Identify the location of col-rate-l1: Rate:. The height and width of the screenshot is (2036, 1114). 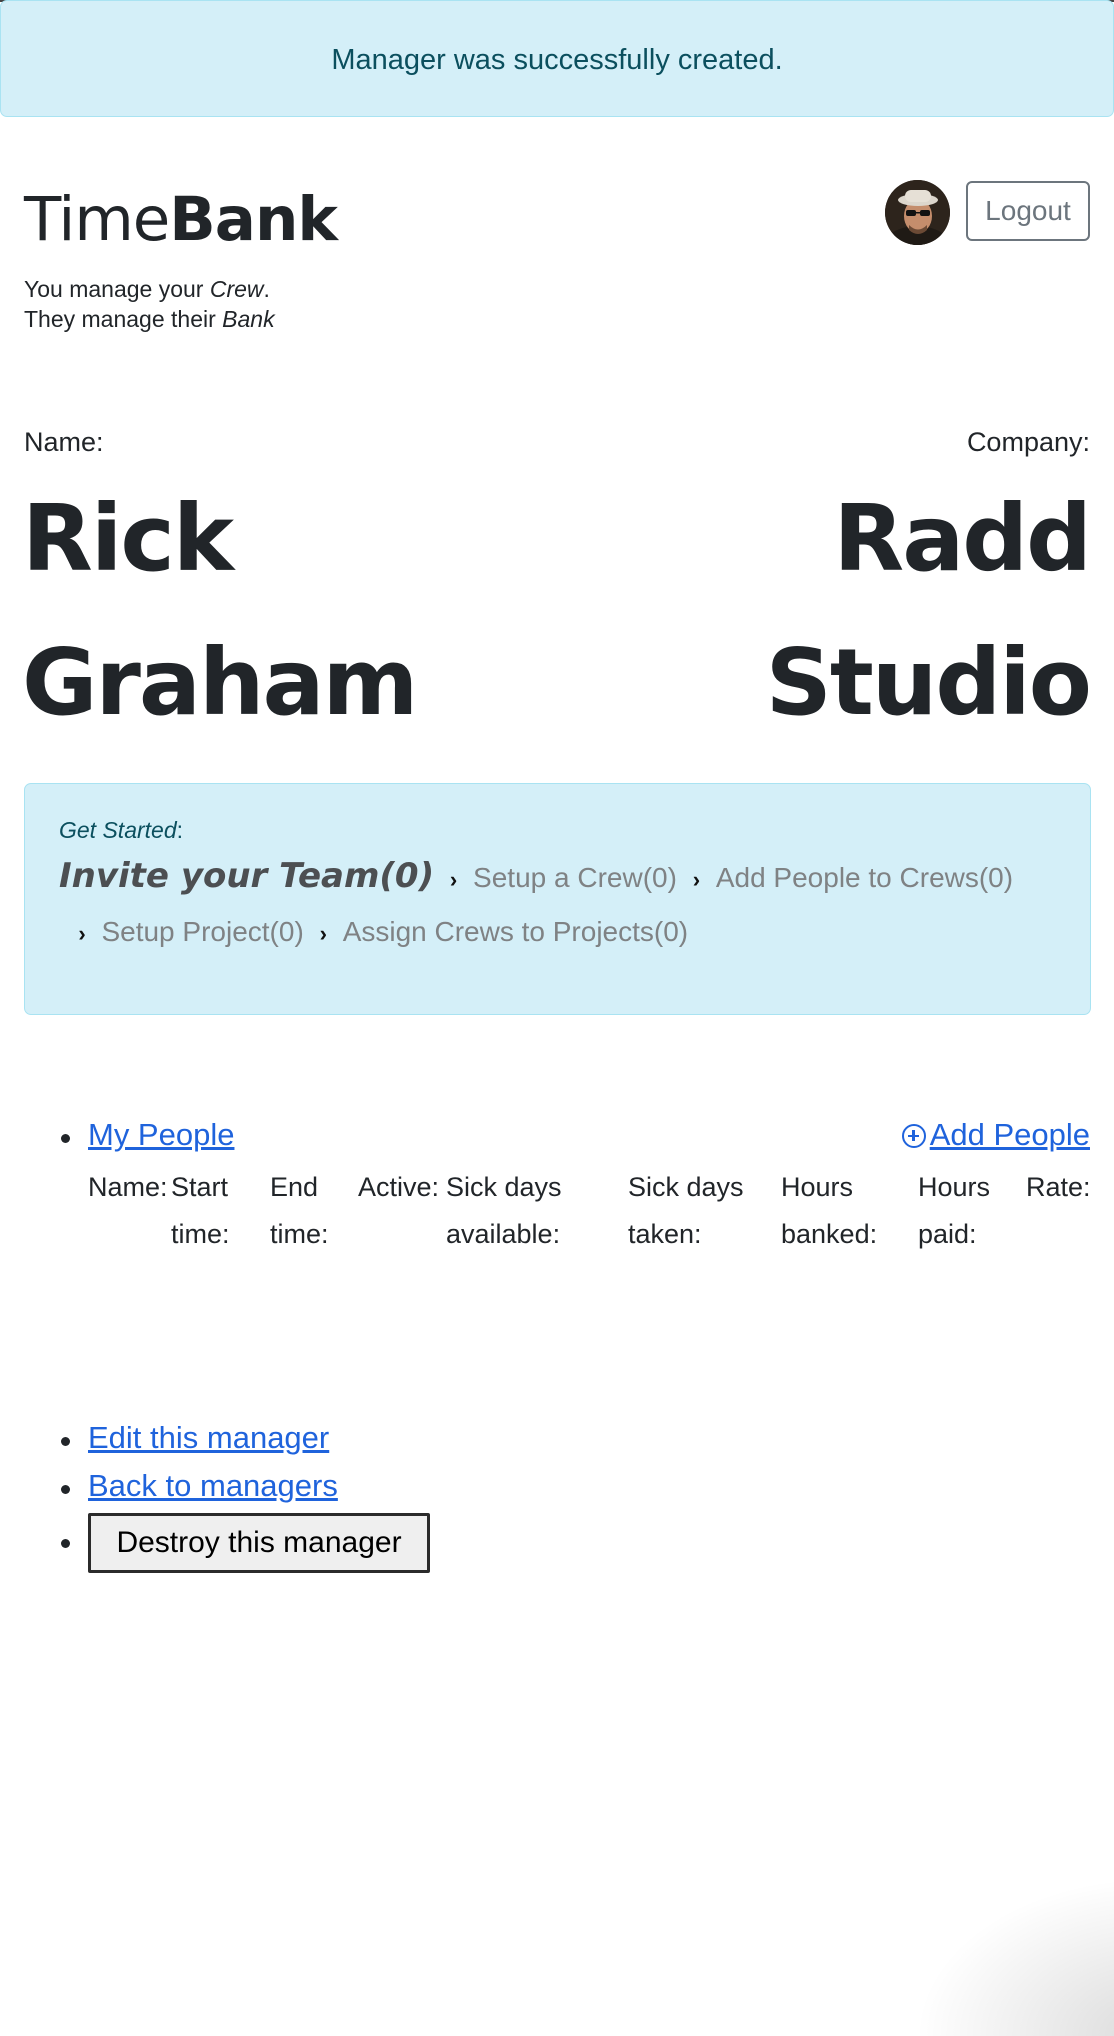
(1058, 1187).